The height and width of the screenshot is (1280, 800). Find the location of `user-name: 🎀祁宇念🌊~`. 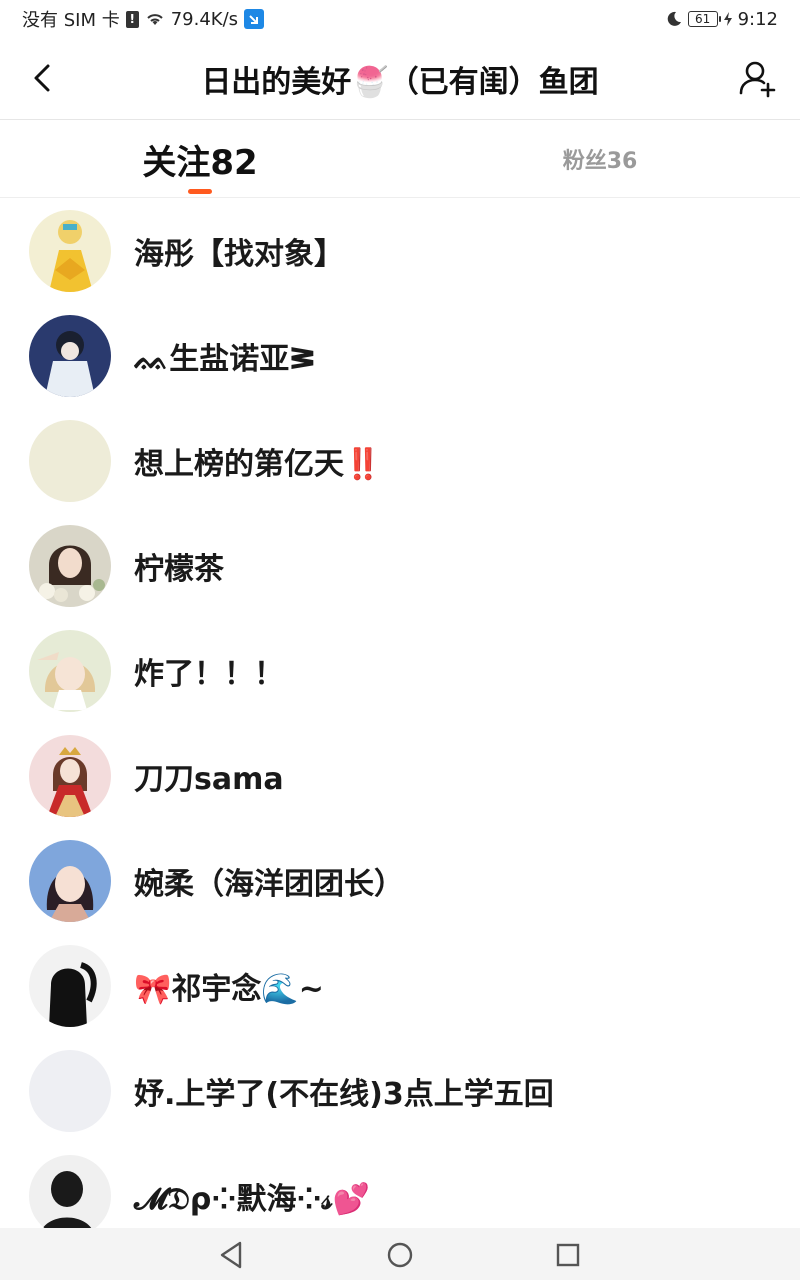

user-name: 🎀祁宇念🌊~ is located at coordinates (229, 989).